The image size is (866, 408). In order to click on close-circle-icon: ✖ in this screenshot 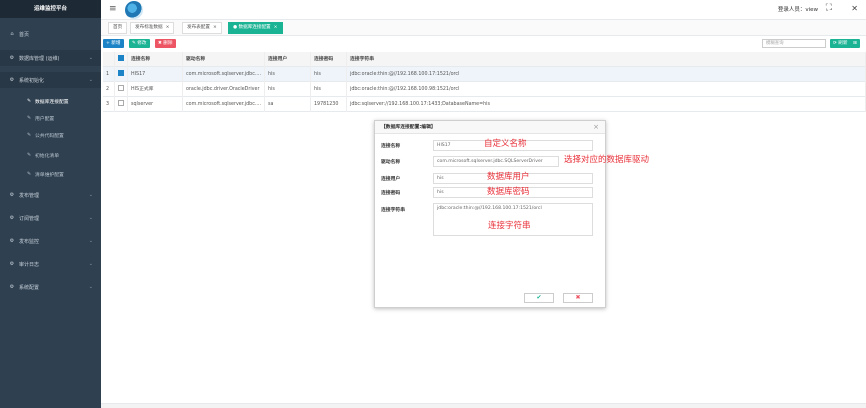, I will do `click(578, 297)`.